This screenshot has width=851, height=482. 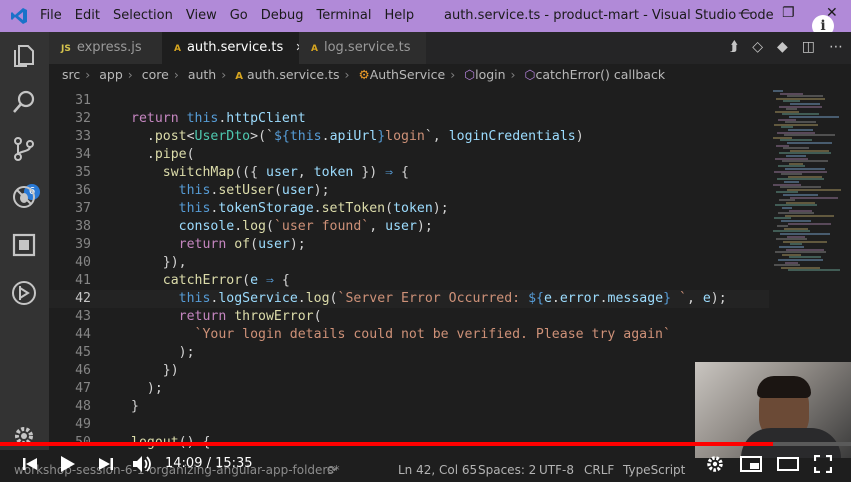 What do you see at coordinates (109, 47) in the screenshot?
I see `tab-label: express.js` at bounding box center [109, 47].